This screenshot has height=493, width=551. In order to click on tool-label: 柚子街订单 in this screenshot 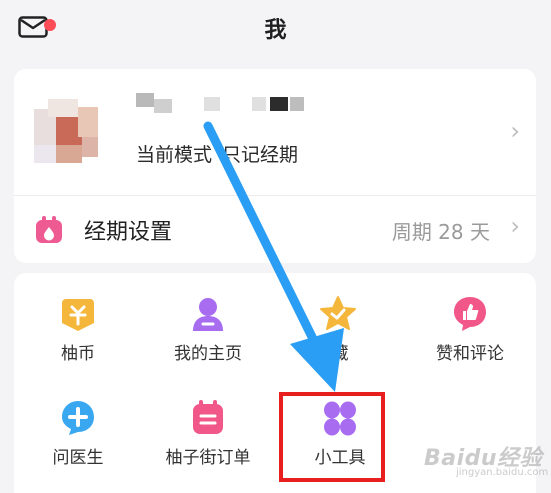, I will do `click(208, 458)`.